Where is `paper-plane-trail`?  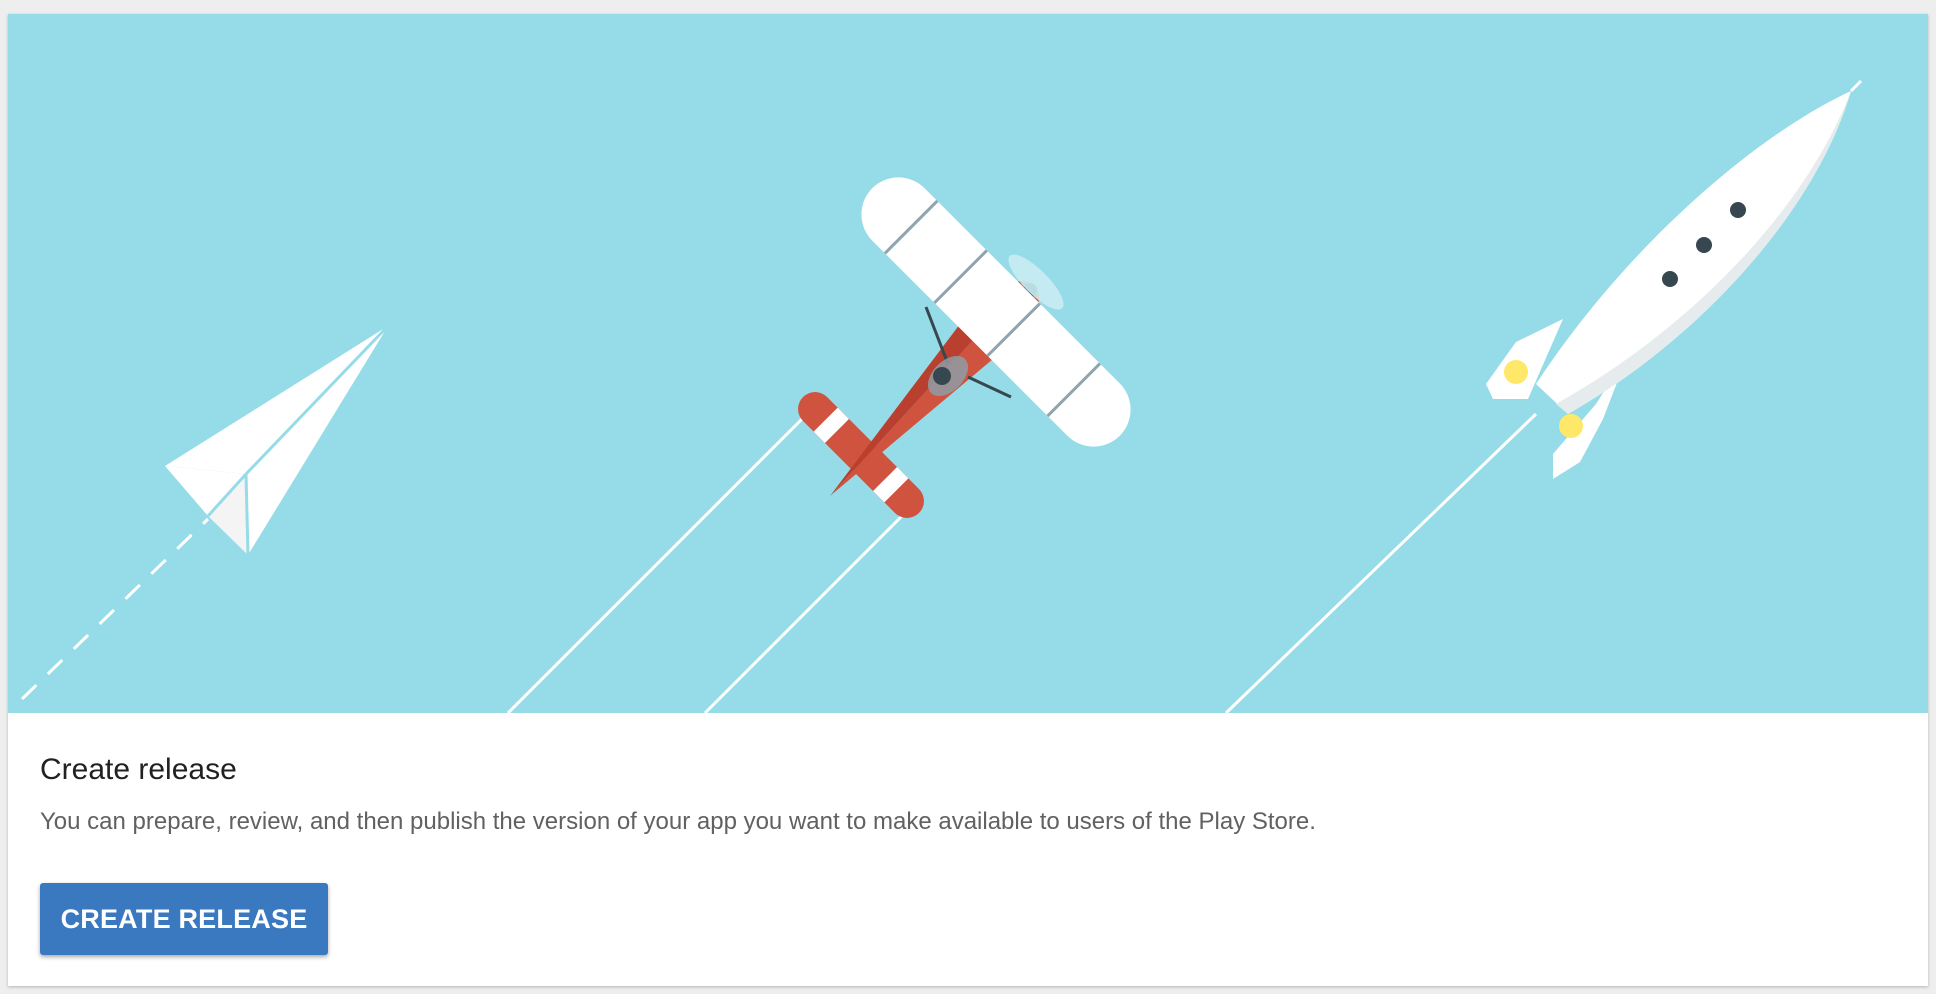 paper-plane-trail is located at coordinates (115, 609).